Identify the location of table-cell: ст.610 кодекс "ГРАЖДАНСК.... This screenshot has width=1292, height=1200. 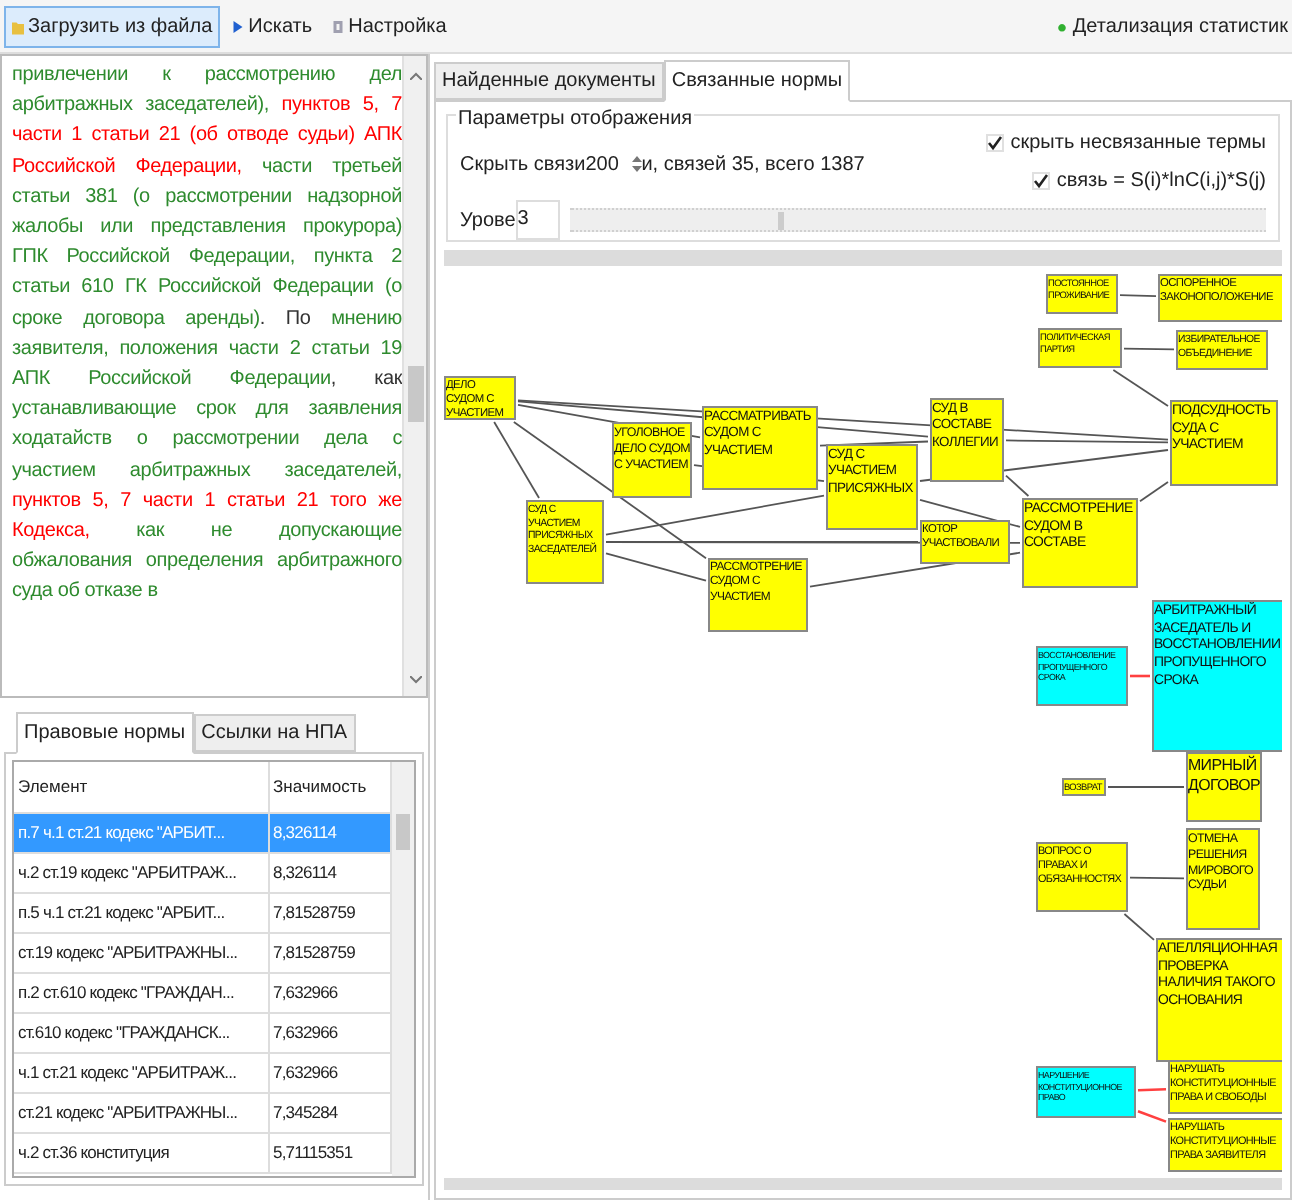
(141, 1032).